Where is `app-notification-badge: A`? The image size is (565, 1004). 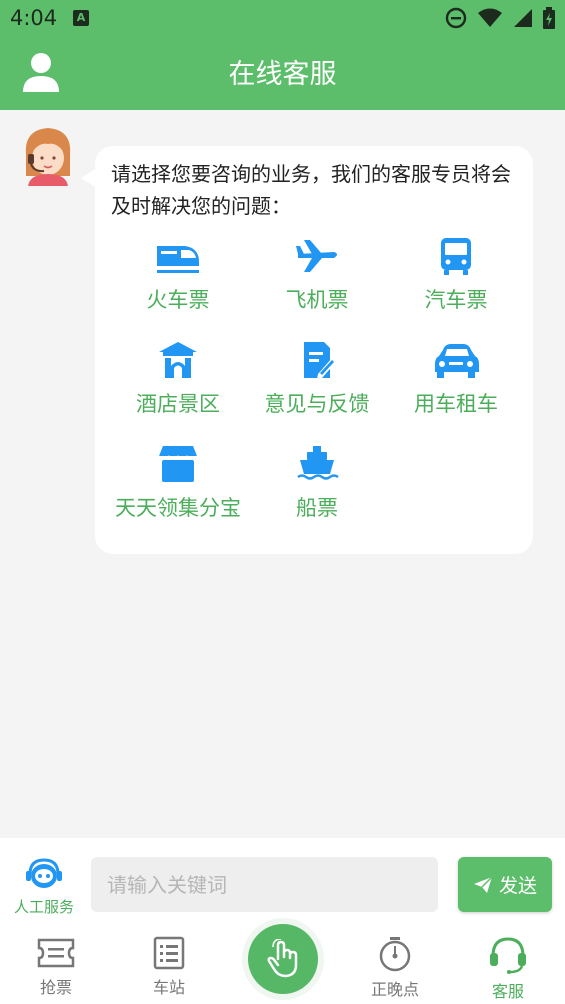
app-notification-badge: A is located at coordinates (81, 18).